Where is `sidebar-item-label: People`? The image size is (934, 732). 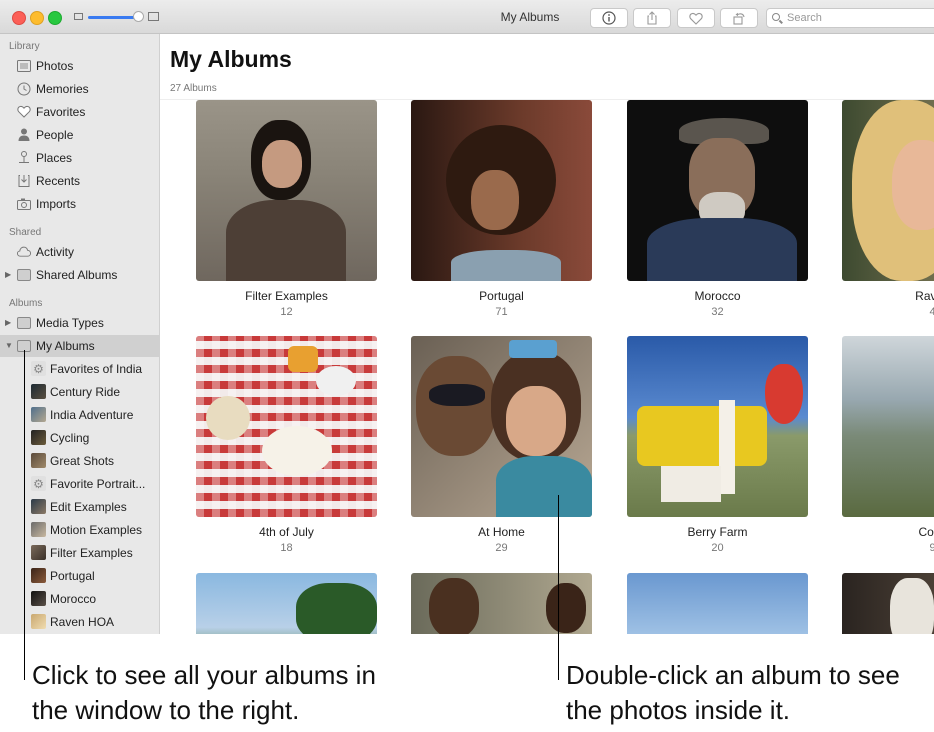 sidebar-item-label: People is located at coordinates (55, 135).